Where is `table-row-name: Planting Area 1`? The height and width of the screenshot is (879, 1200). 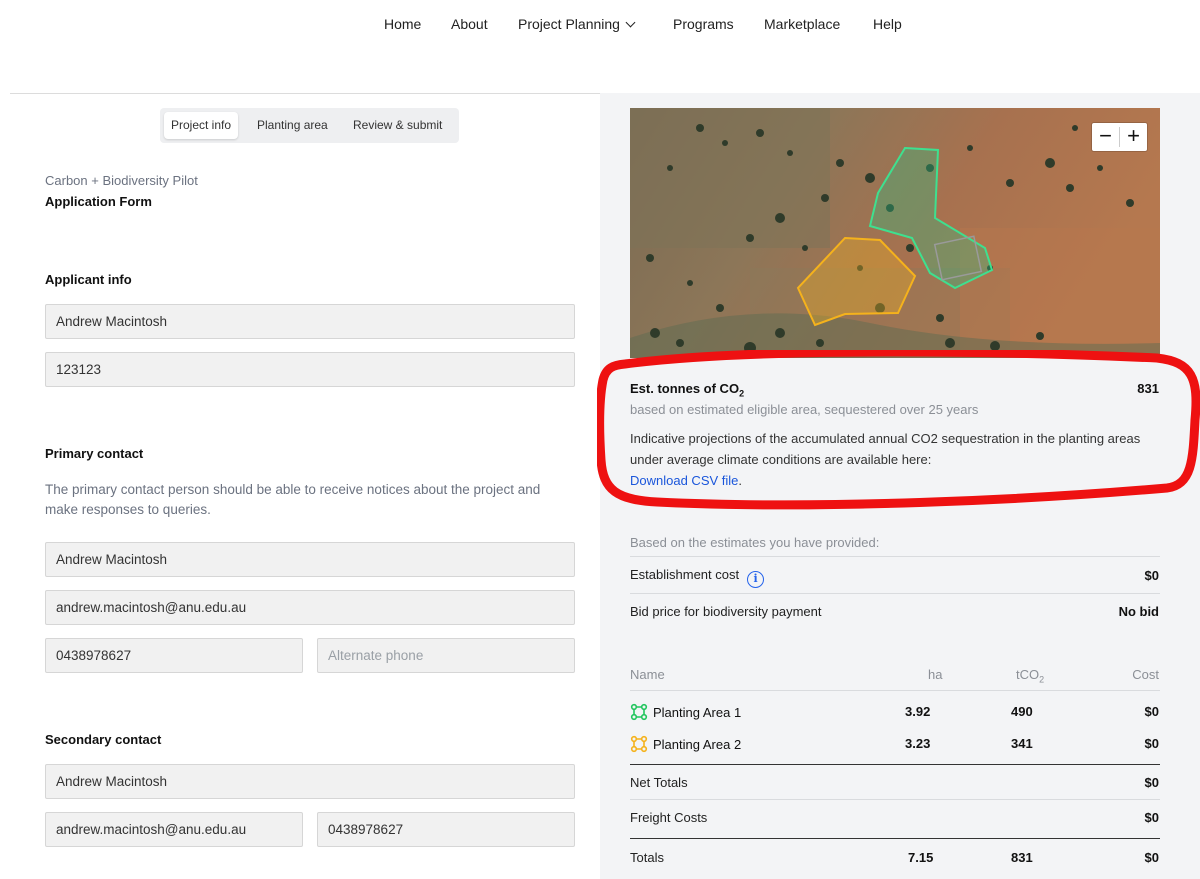 table-row-name: Planting Area 1 is located at coordinates (685, 712).